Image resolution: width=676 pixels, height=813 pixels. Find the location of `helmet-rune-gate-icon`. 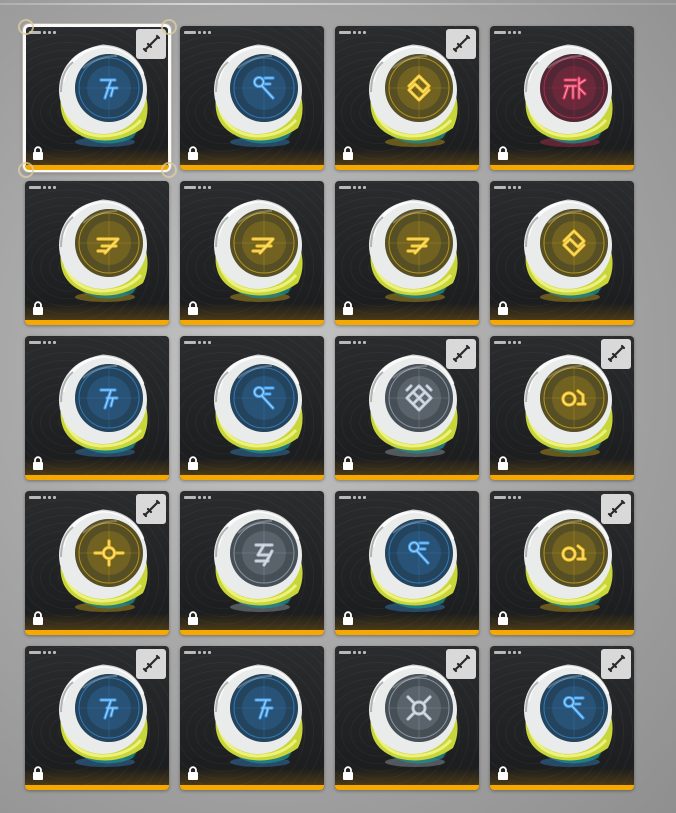

helmet-rune-gate-icon is located at coordinates (567, 94).